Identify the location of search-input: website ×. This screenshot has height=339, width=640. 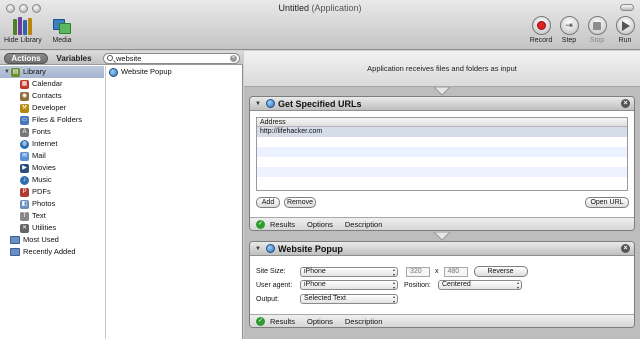
(171, 58).